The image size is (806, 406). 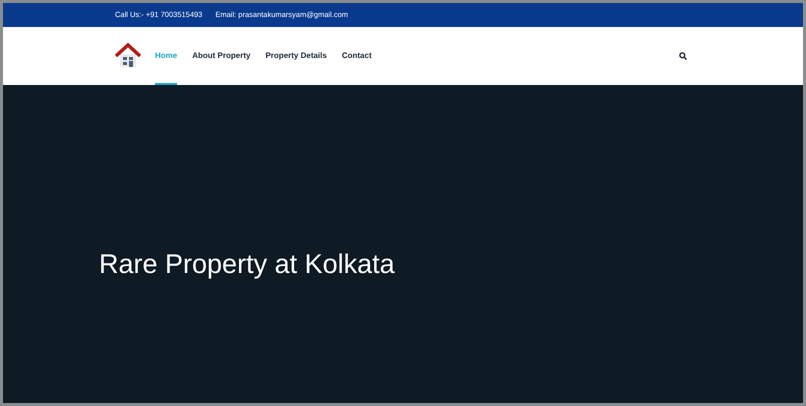 What do you see at coordinates (683, 56) in the screenshot?
I see `search-icon` at bounding box center [683, 56].